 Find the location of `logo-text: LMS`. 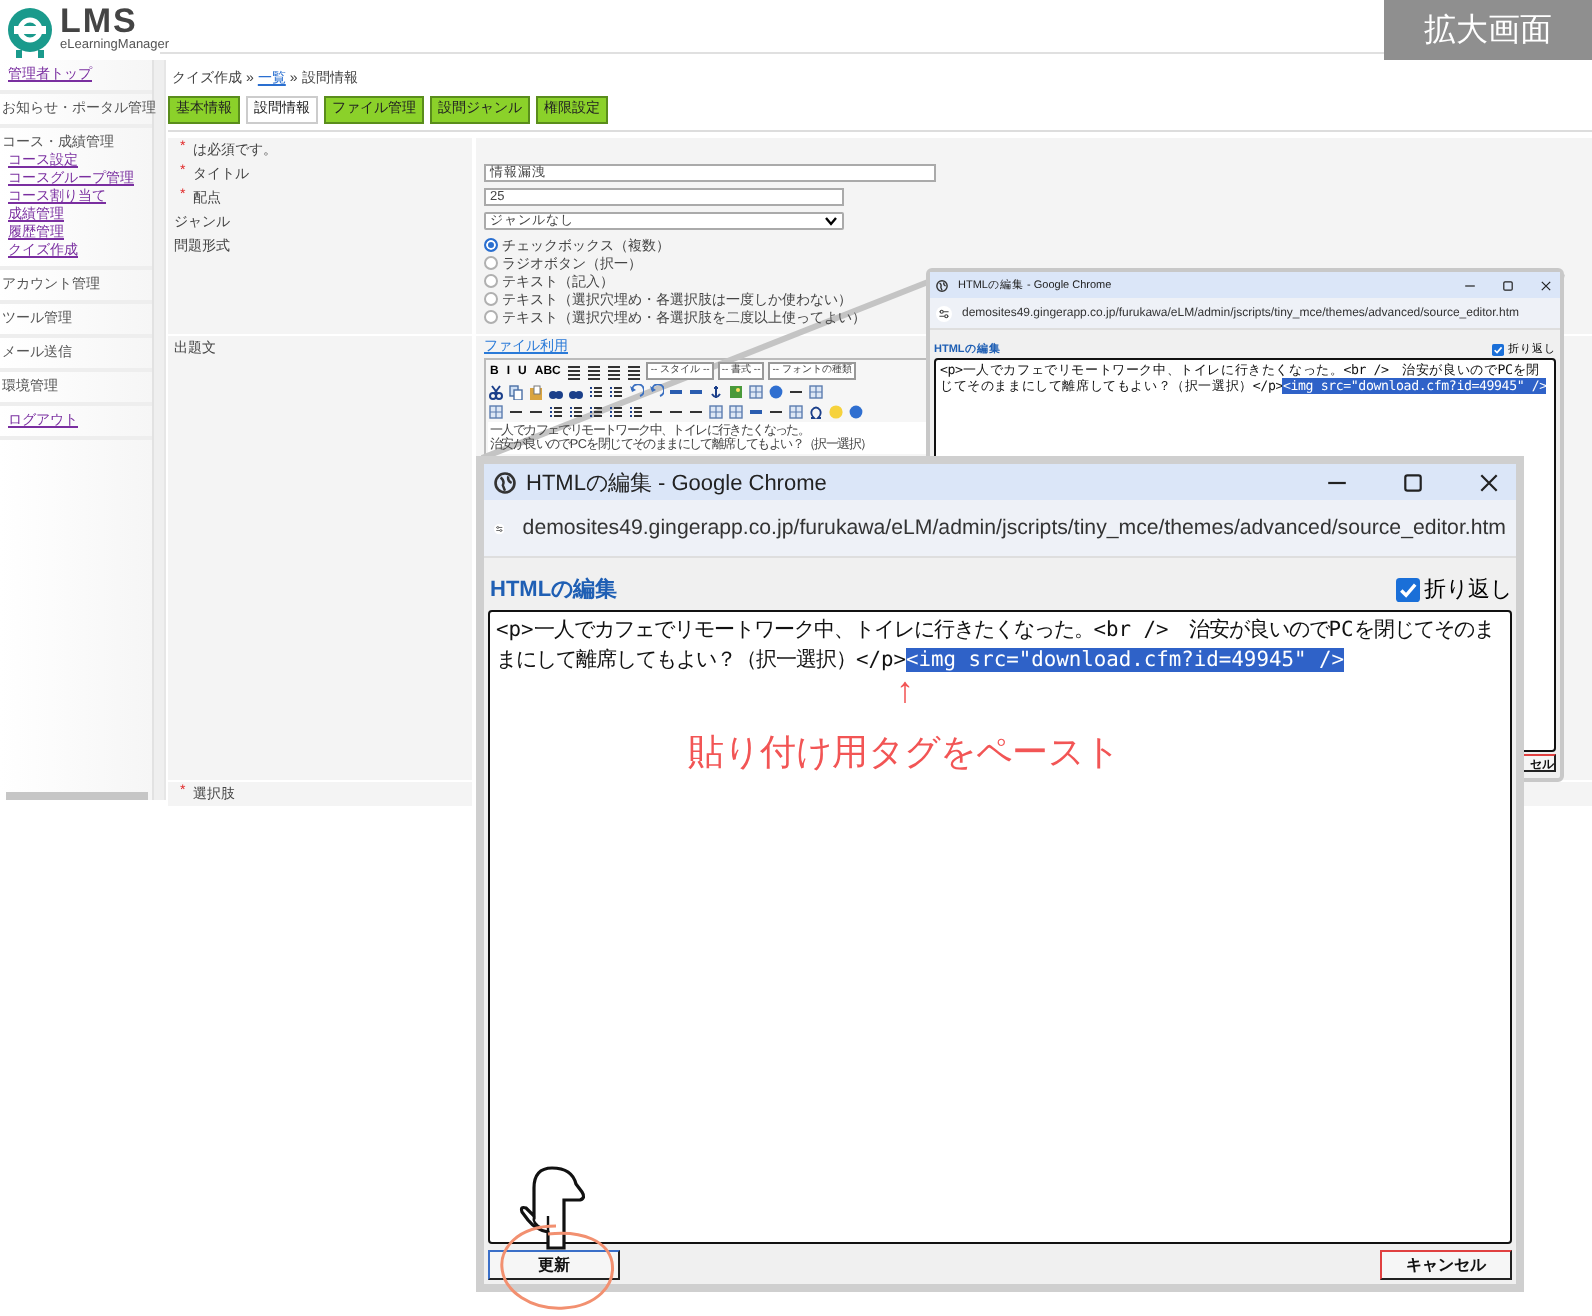

logo-text: LMS is located at coordinates (99, 21).